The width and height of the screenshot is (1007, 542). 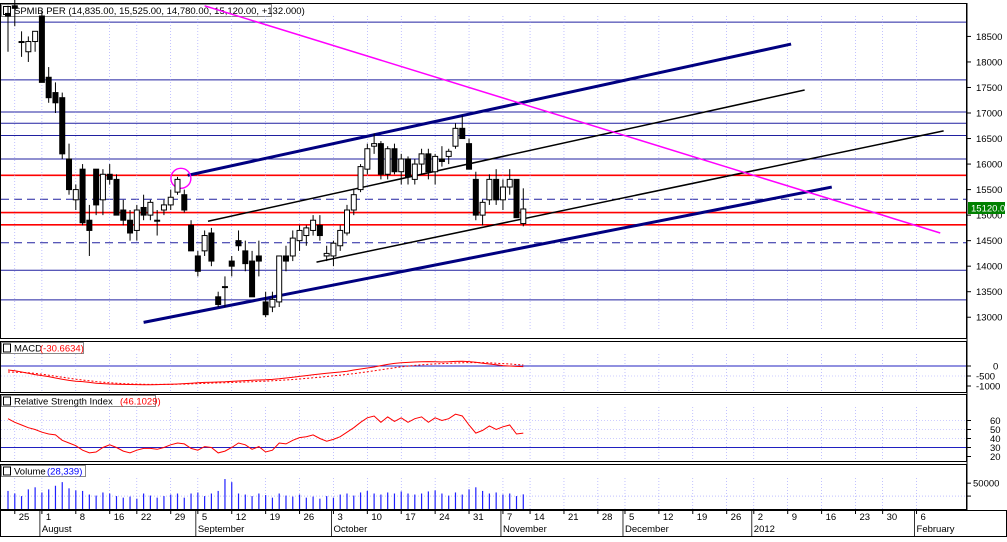 I want to click on x-tick-day: 26, so click(x=736, y=517).